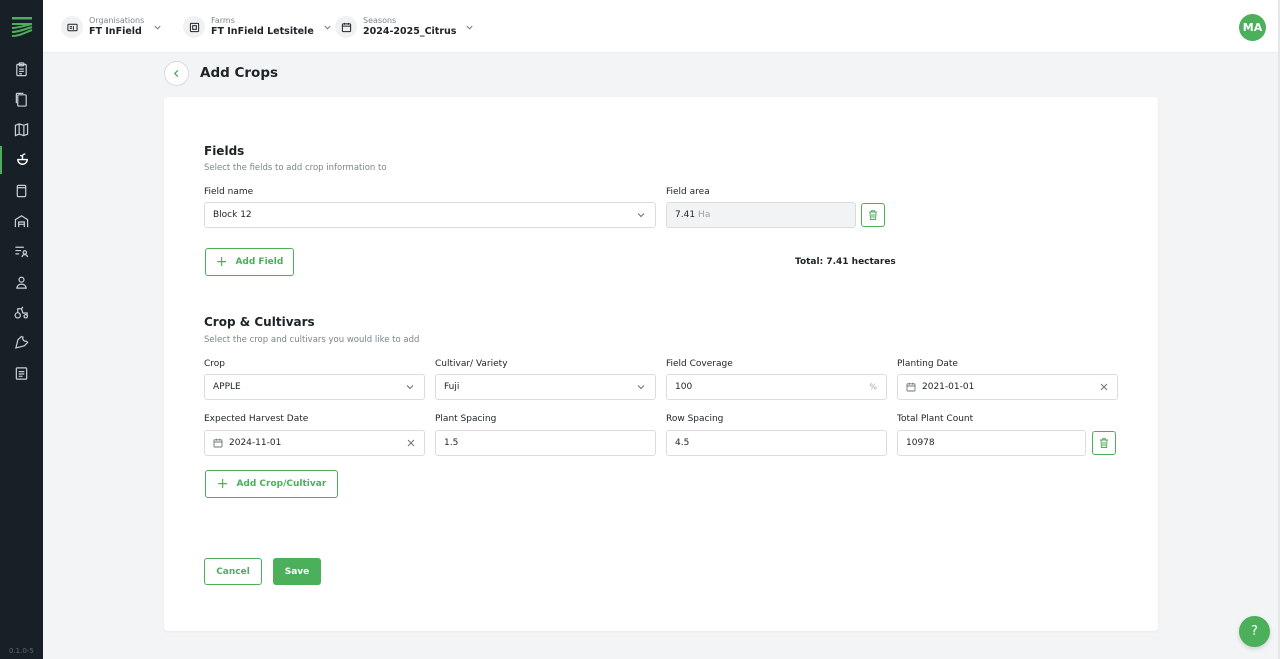 This screenshot has height=659, width=1280. What do you see at coordinates (380, 20) in the screenshot?
I see `season-label: Seasons` at bounding box center [380, 20].